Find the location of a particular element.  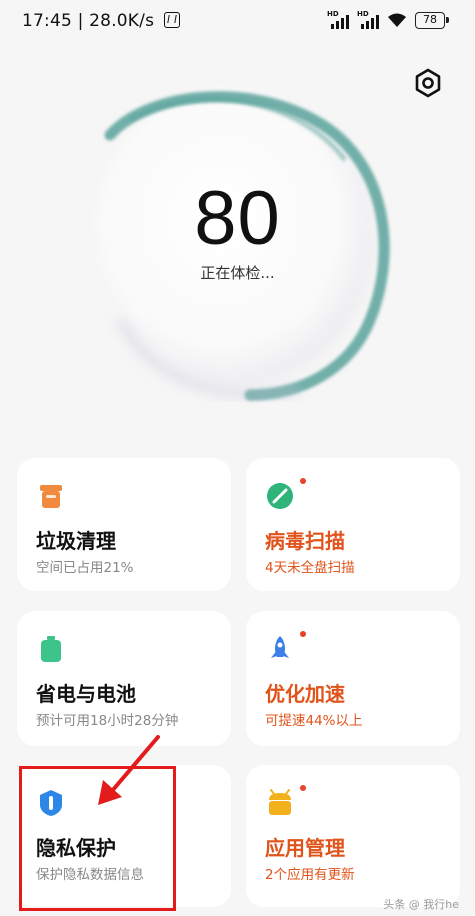

health-score: 80 is located at coordinates (237, 218).